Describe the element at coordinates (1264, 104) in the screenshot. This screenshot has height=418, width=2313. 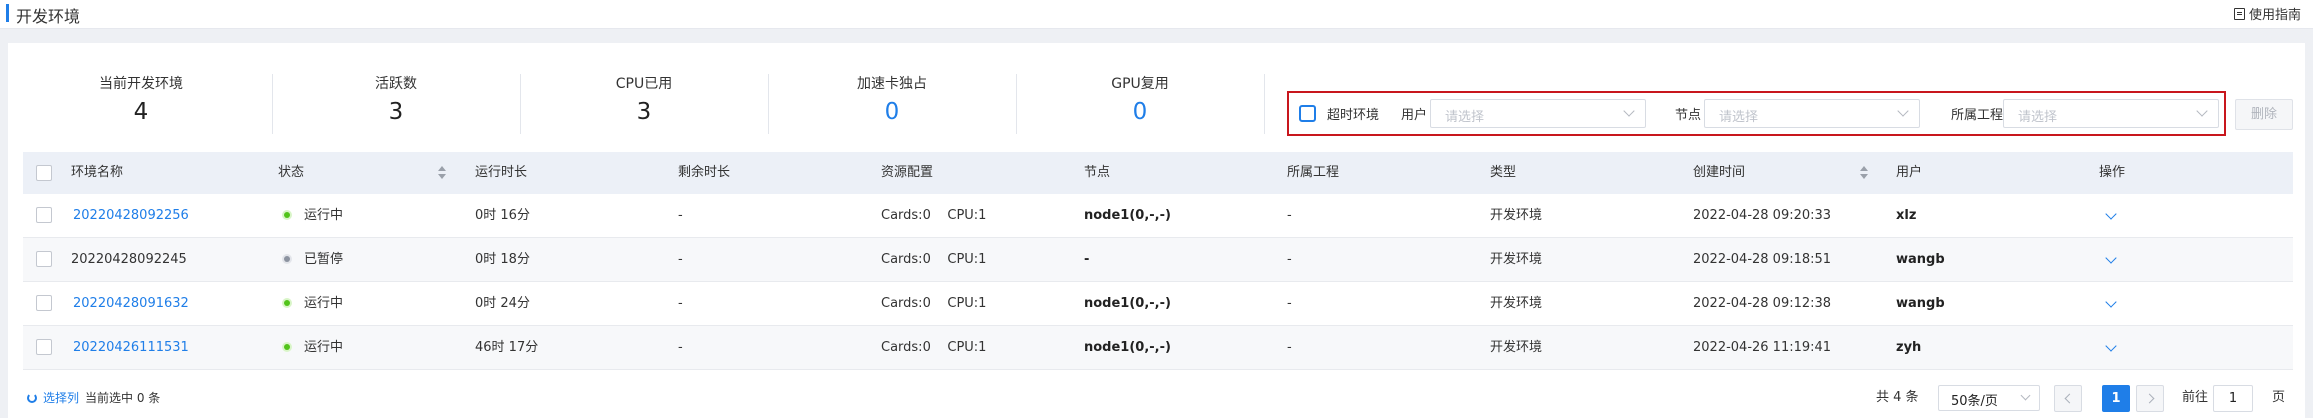
I see `divider` at that location.